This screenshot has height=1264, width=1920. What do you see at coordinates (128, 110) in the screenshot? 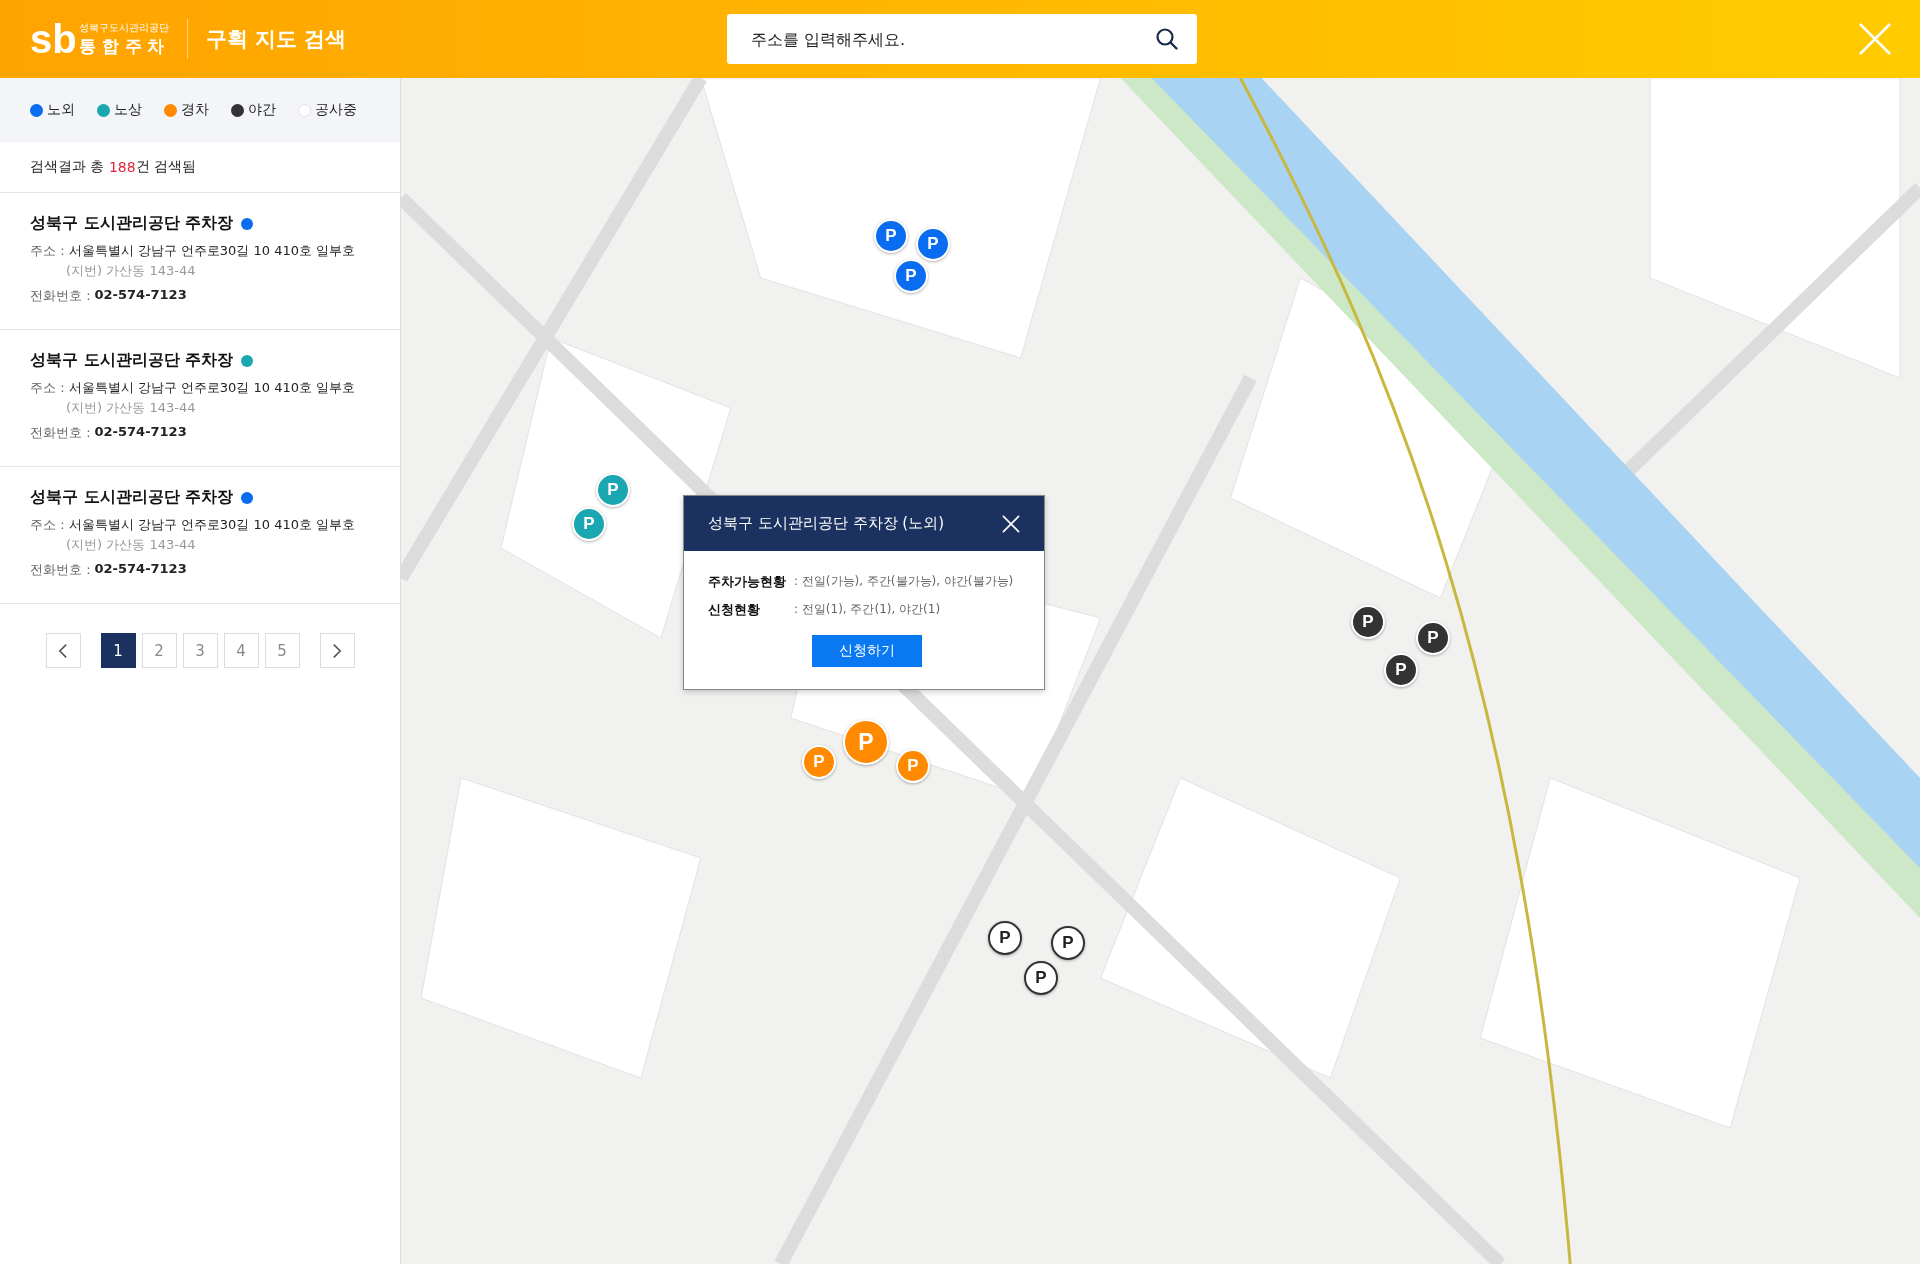
I see `legend-label: 노상` at bounding box center [128, 110].